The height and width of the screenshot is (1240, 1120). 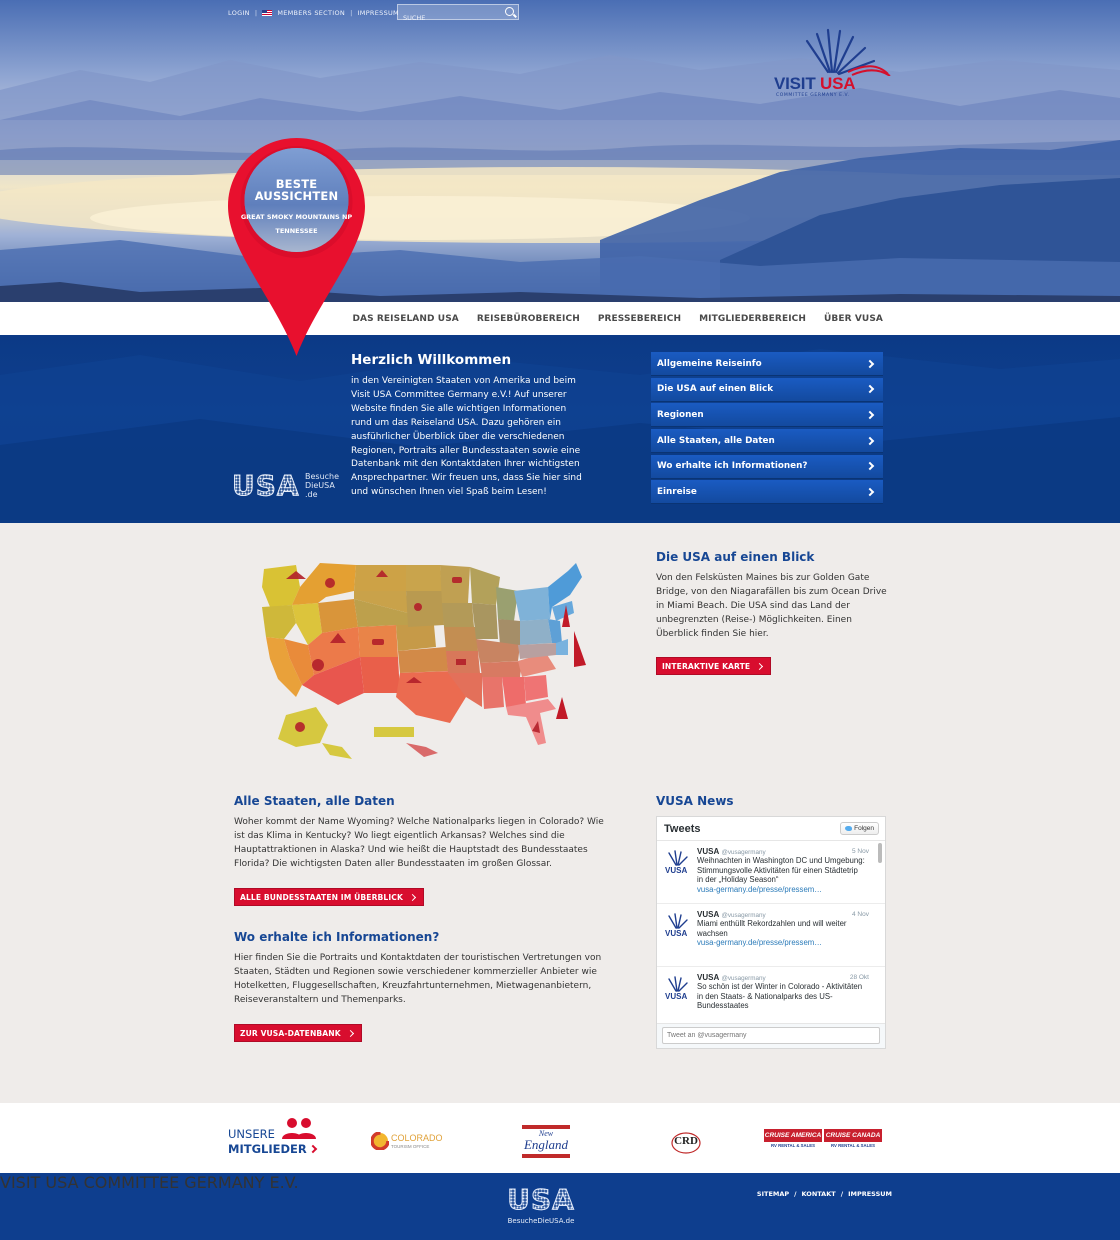 What do you see at coordinates (870, 1194) in the screenshot?
I see `footer-link-impressum: IMPRESSUM` at bounding box center [870, 1194].